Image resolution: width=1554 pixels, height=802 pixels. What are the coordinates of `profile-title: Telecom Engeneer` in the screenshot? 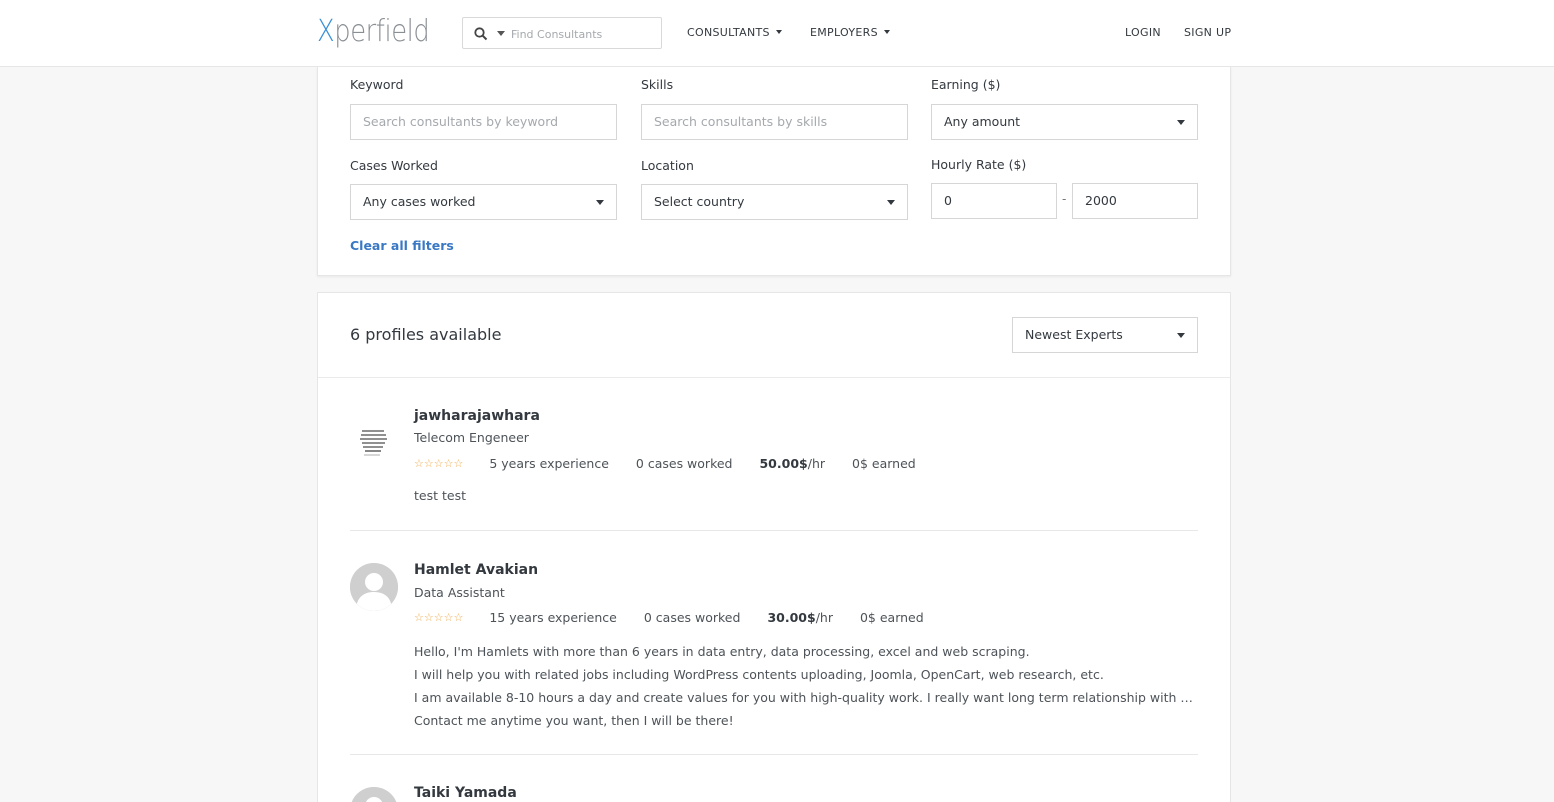 It's located at (471, 437).